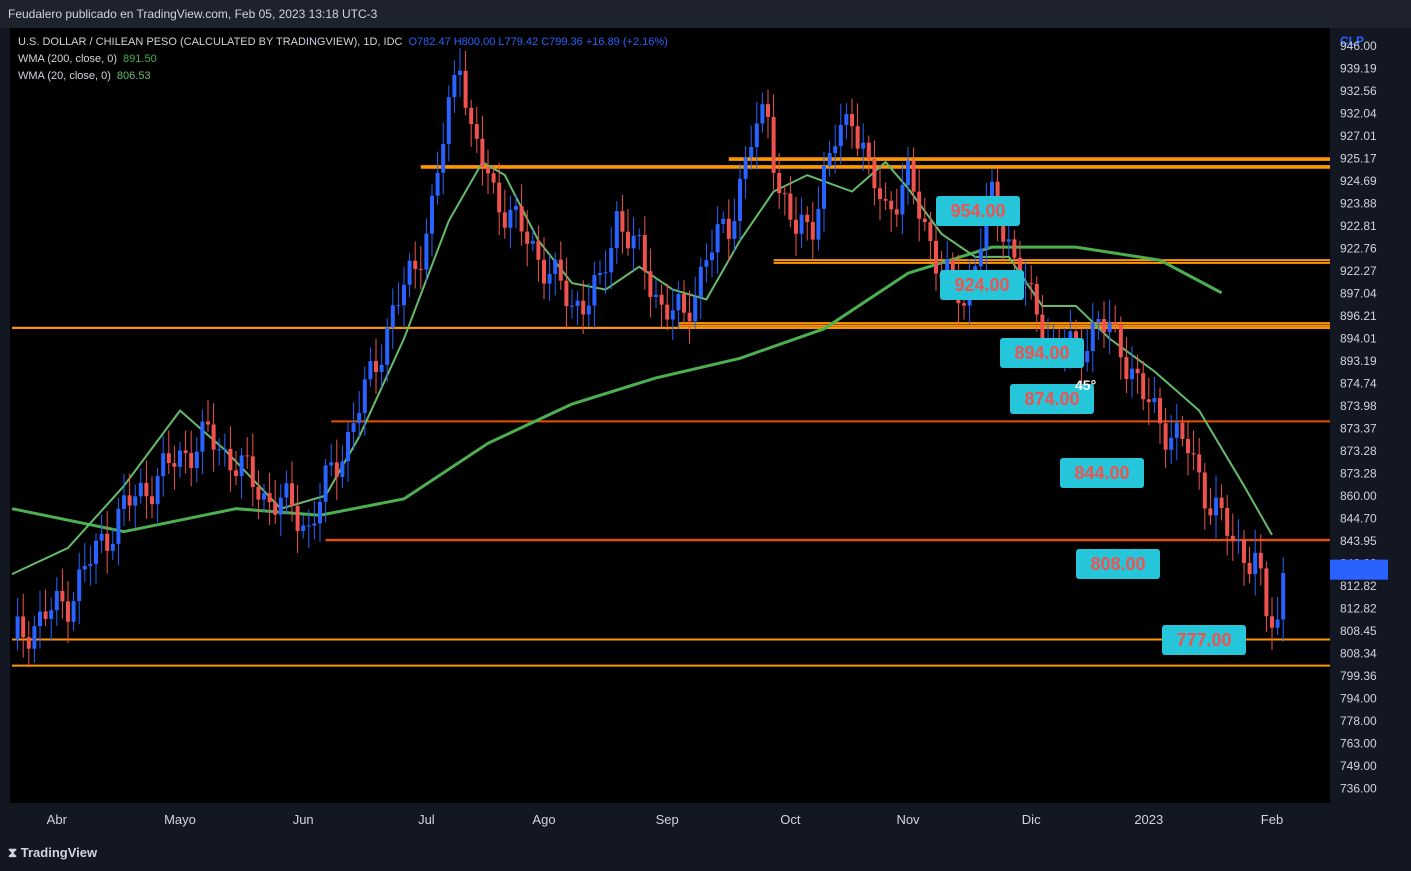 The width and height of the screenshot is (1411, 871). What do you see at coordinates (67, 59) in the screenshot?
I see `wma200-label: WMA (200, close, 0)` at bounding box center [67, 59].